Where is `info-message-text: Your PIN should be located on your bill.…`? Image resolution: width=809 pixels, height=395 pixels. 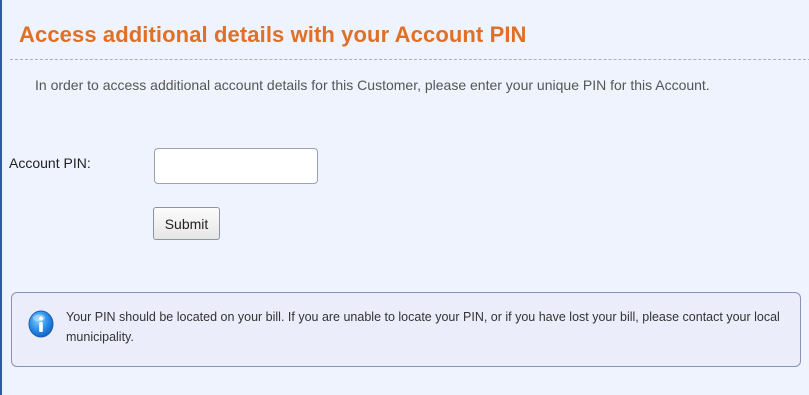 info-message-text: Your PIN should be located on your bill.… is located at coordinates (423, 327).